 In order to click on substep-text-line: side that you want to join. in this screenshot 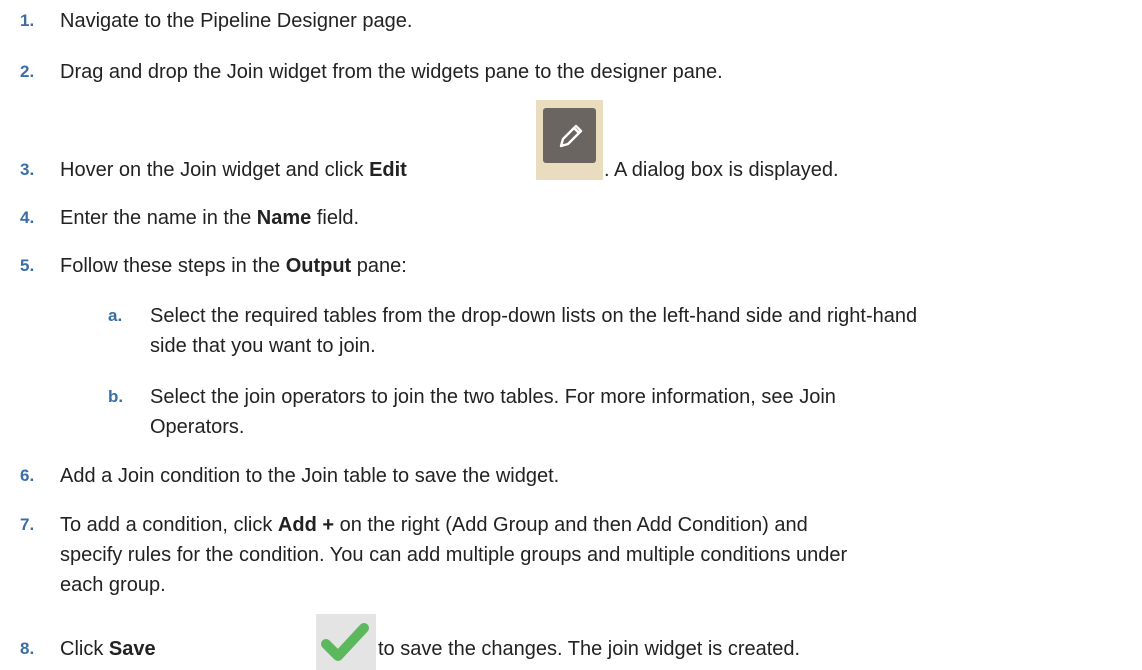, I will do `click(263, 346)`.